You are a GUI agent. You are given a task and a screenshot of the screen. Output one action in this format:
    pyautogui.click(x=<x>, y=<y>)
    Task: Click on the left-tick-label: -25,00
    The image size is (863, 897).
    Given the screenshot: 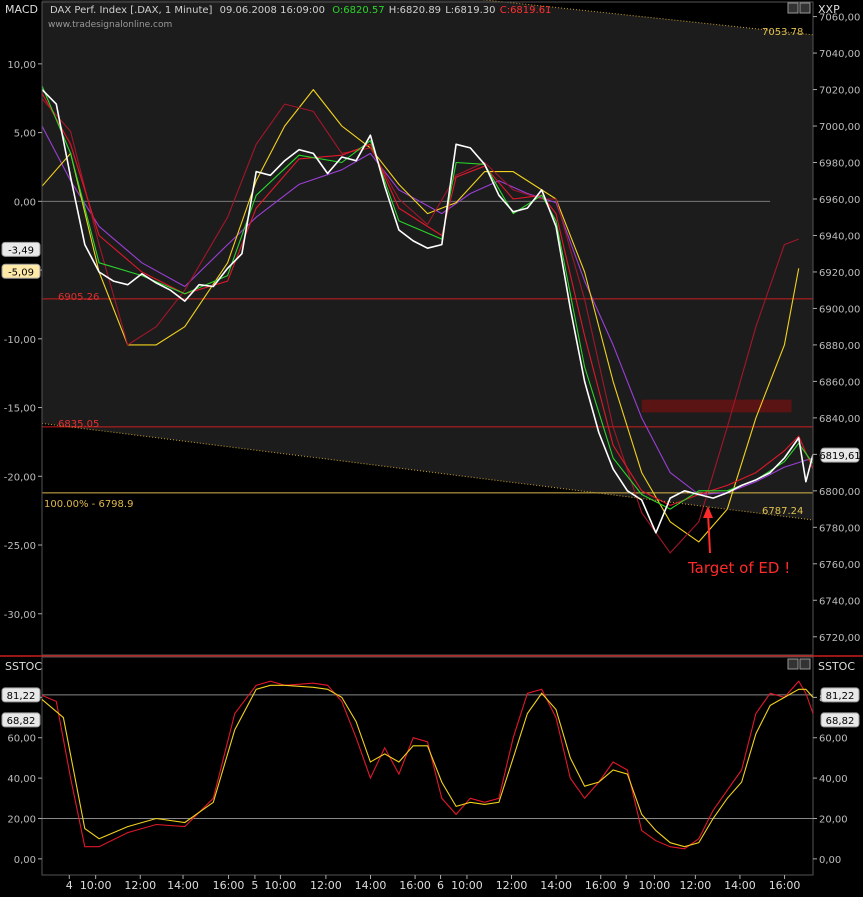 What is the action you would take?
    pyautogui.click(x=20, y=546)
    